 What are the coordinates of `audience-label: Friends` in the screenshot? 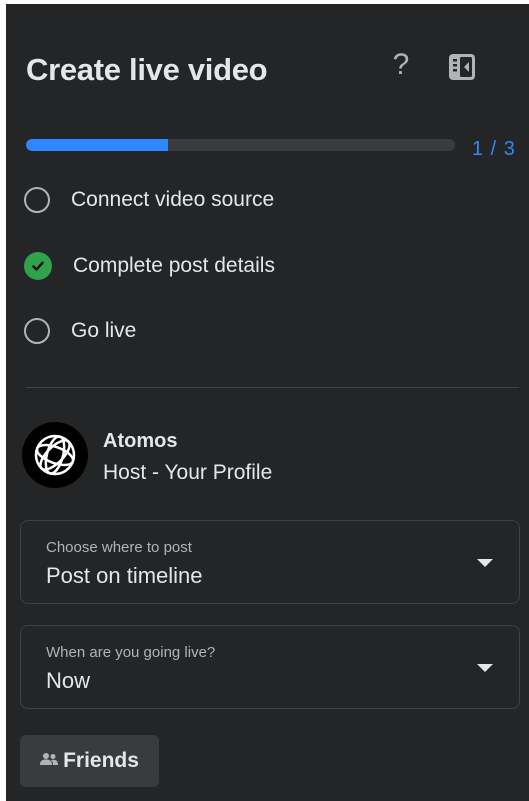 It's located at (101, 760).